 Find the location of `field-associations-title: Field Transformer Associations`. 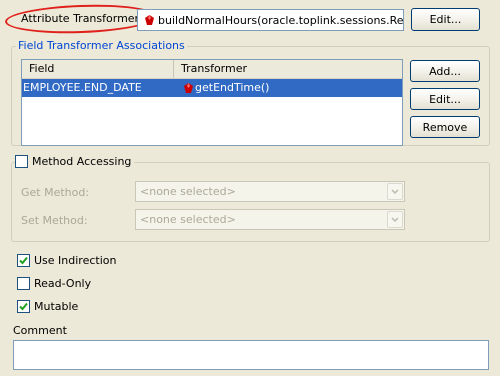

field-associations-title: Field Transformer Associations is located at coordinates (101, 45).